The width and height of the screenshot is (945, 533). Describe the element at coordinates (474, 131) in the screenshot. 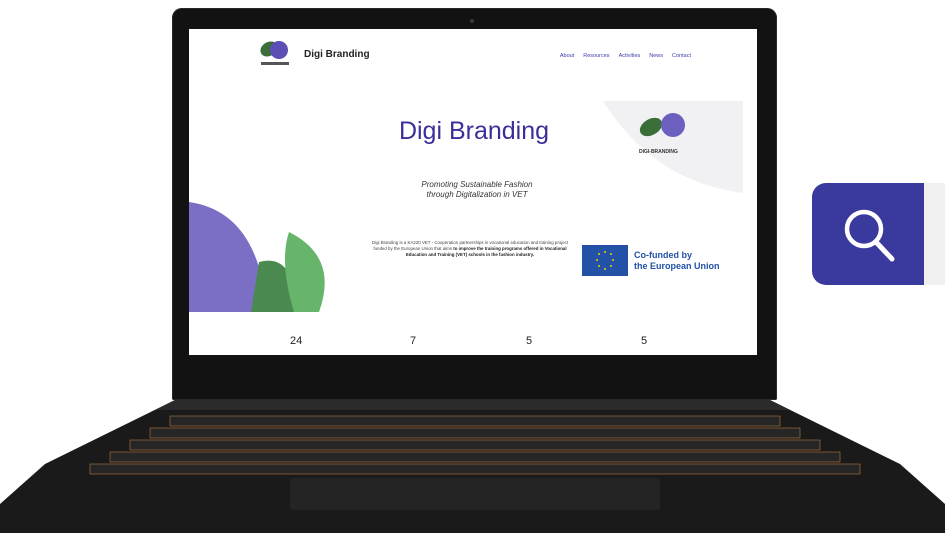

I see `hero-title: Digi Branding` at that location.